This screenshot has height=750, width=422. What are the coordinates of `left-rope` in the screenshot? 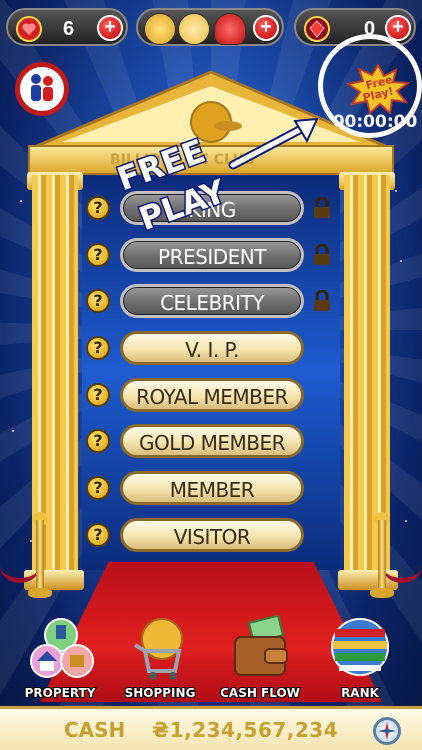 It's located at (20, 565).